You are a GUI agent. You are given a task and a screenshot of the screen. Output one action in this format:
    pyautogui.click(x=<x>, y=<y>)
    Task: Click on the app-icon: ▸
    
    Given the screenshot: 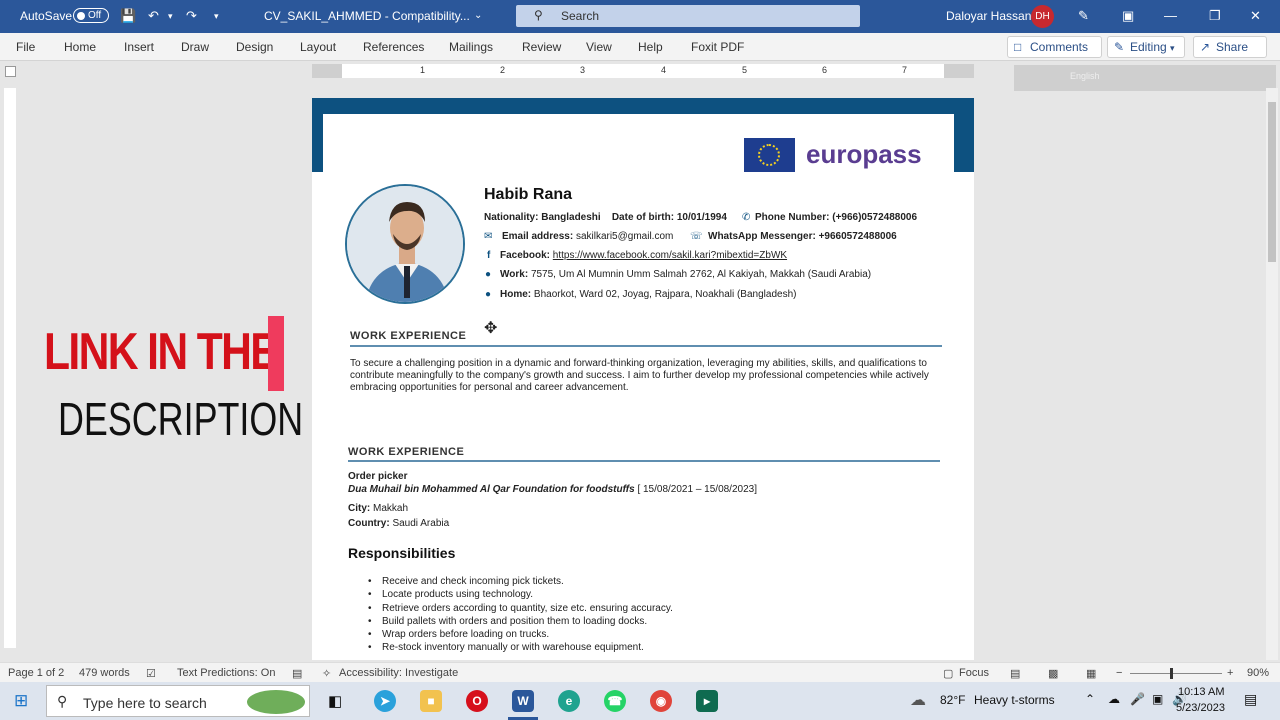 What is the action you would take?
    pyautogui.click(x=707, y=701)
    